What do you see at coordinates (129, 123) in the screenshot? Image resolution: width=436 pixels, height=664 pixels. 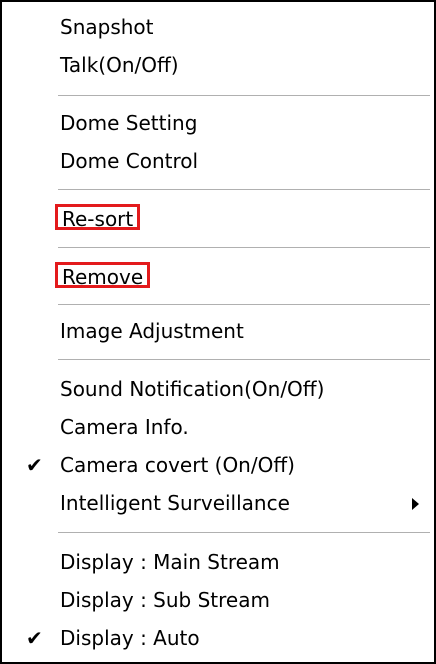 I see `menu-item-label: Dome Setting` at bounding box center [129, 123].